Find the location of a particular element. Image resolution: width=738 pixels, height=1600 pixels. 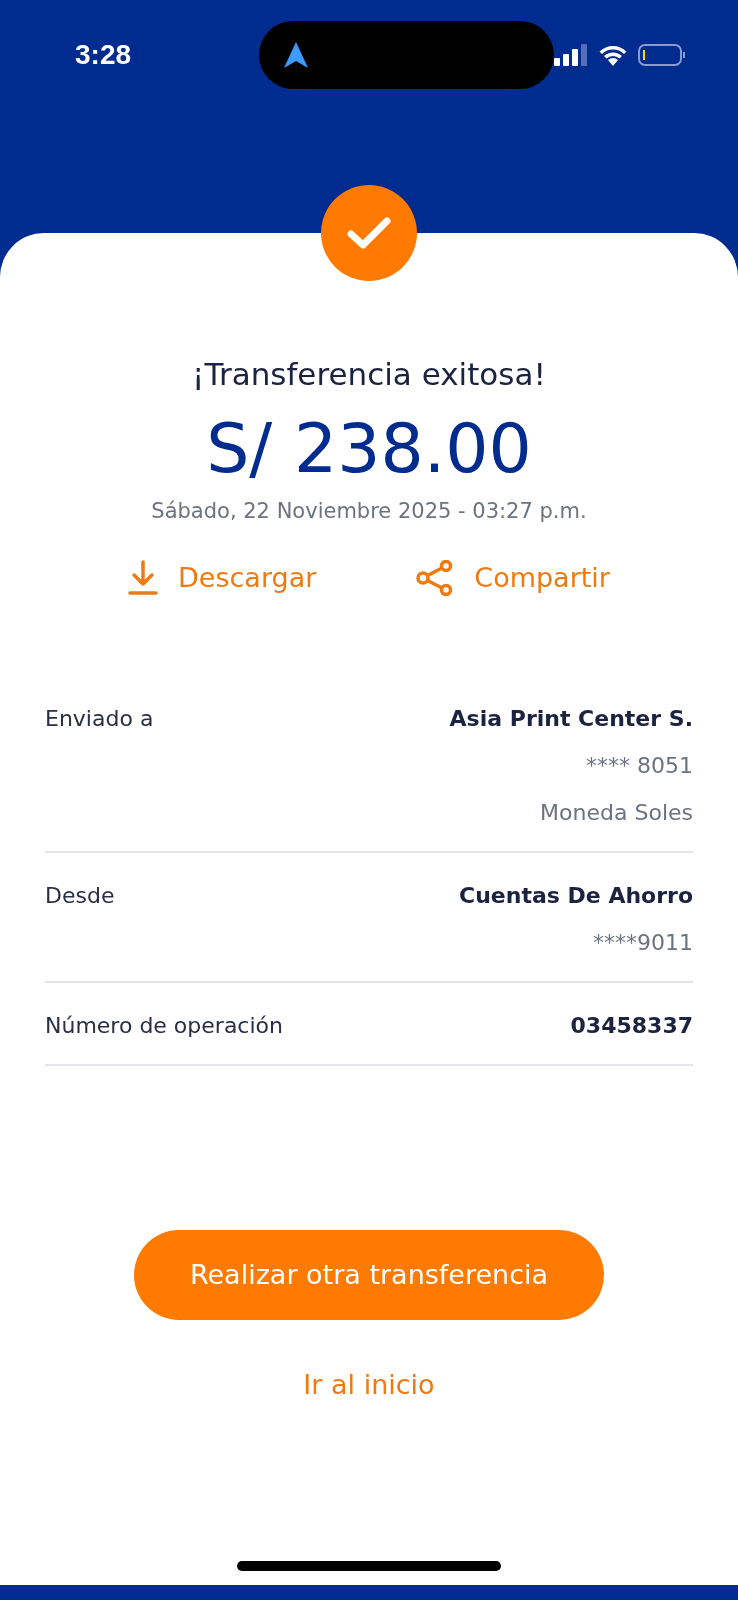

download-icon is located at coordinates (143, 578).